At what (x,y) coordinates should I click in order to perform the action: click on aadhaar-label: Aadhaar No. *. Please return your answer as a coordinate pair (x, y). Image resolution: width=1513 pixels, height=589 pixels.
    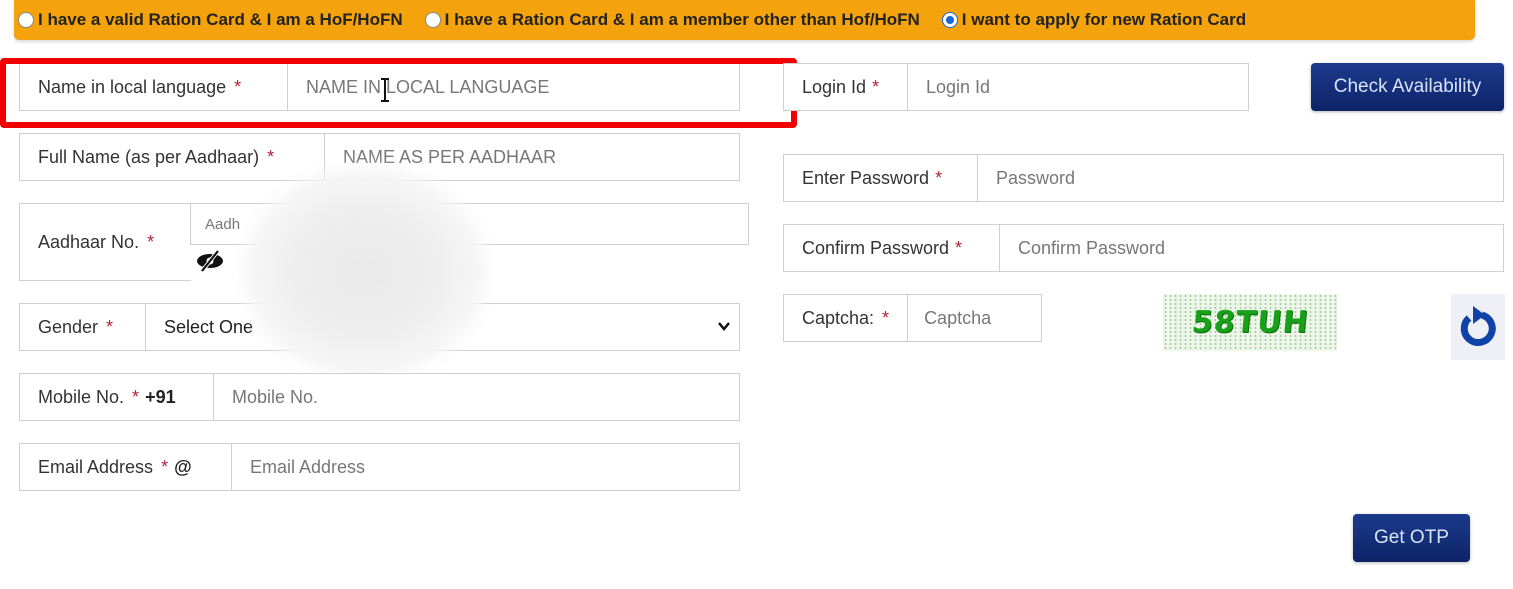
    Looking at the image, I should click on (105, 242).